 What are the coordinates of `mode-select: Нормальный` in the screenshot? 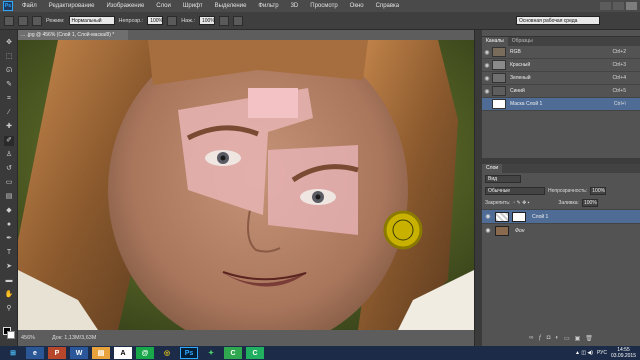 It's located at (91, 20).